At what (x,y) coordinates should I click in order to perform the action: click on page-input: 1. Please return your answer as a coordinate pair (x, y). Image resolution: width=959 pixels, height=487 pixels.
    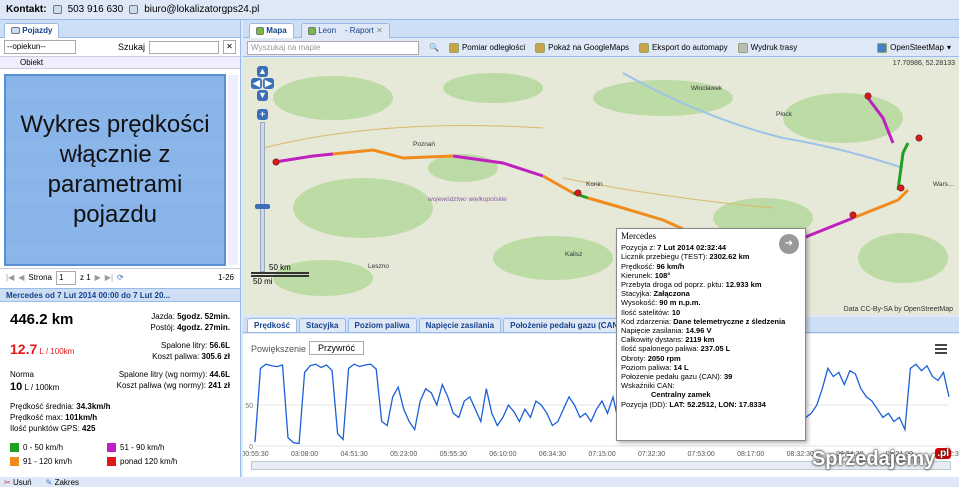
    Looking at the image, I should click on (65, 277).